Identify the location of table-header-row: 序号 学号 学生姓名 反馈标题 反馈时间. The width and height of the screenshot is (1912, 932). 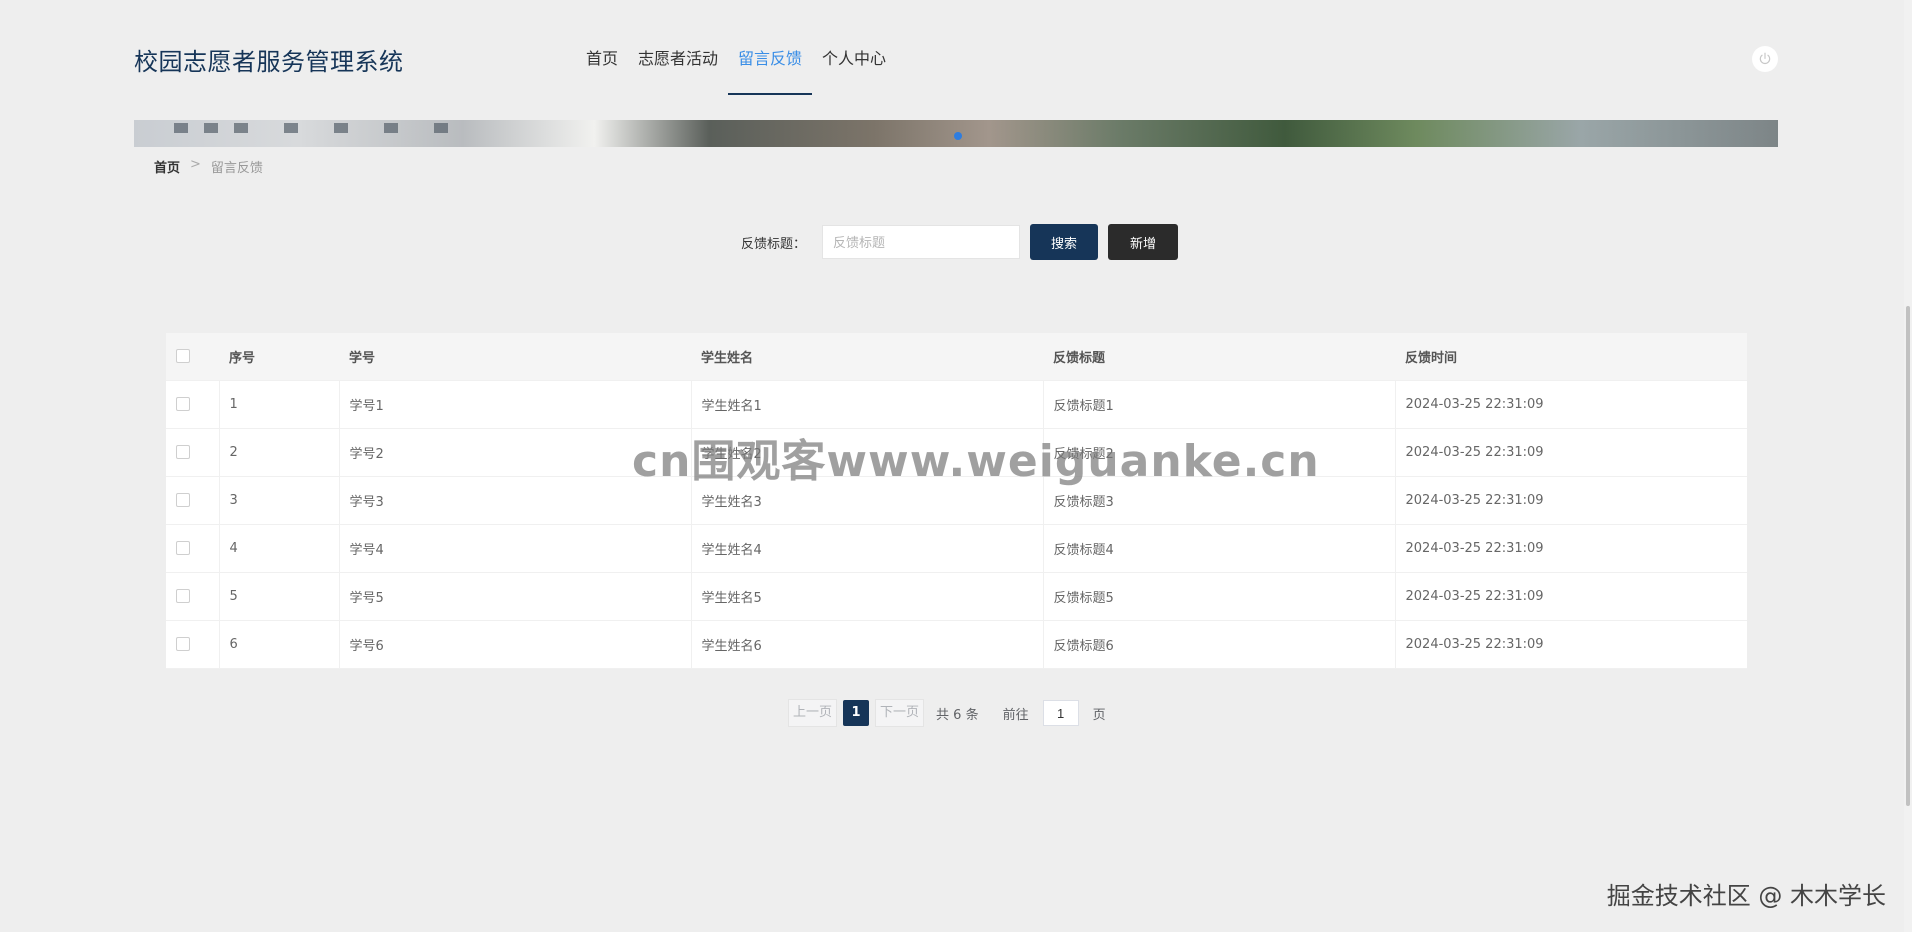
(956, 357).